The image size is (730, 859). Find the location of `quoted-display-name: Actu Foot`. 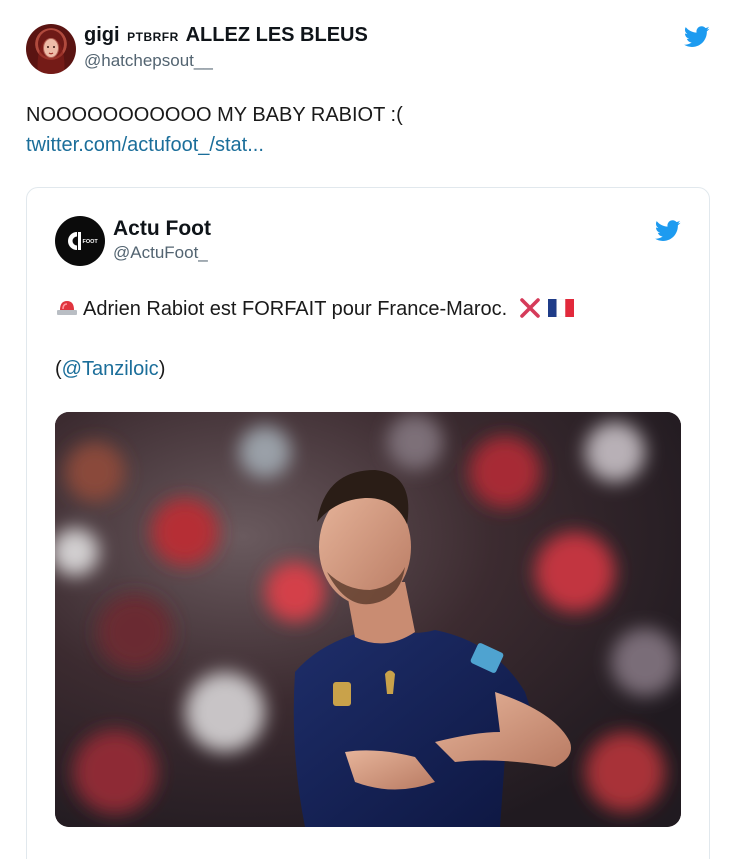

quoted-display-name: Actu Foot is located at coordinates (162, 229).